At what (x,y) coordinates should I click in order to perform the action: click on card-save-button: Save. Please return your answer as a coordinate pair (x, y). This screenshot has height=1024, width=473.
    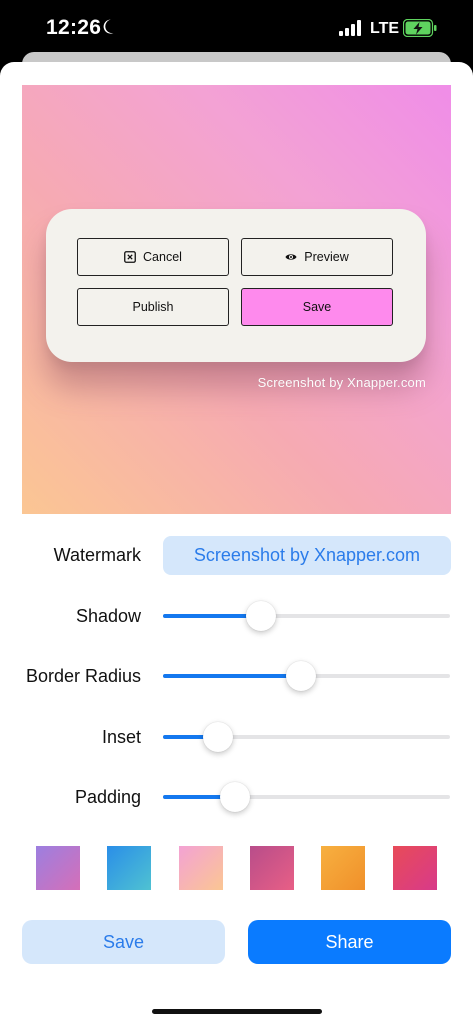
    Looking at the image, I should click on (317, 307).